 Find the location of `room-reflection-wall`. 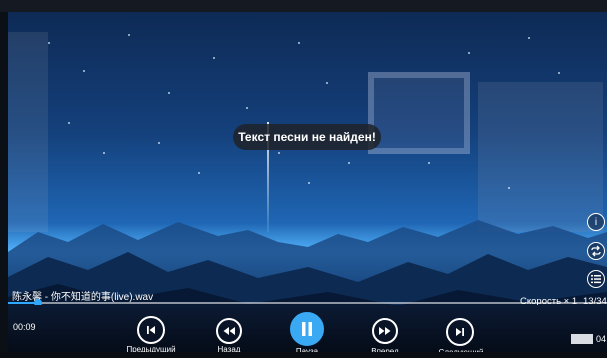

room-reflection-wall is located at coordinates (540, 157).